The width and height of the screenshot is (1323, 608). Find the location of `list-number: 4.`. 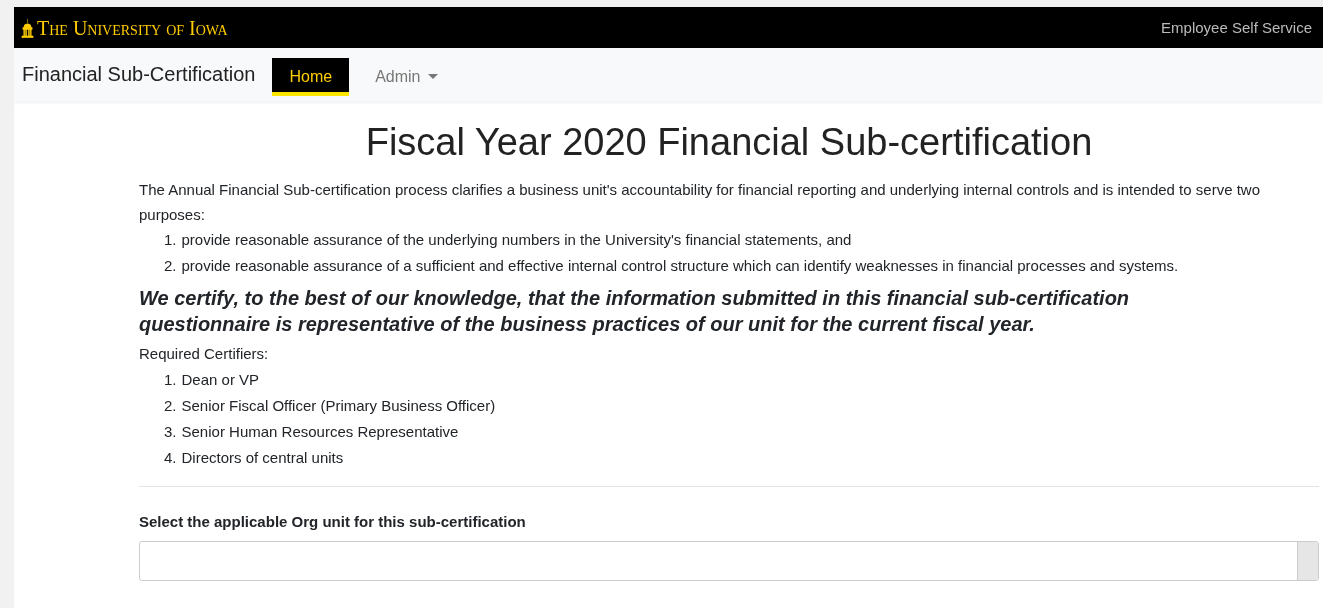

list-number: 4. is located at coordinates (170, 457).